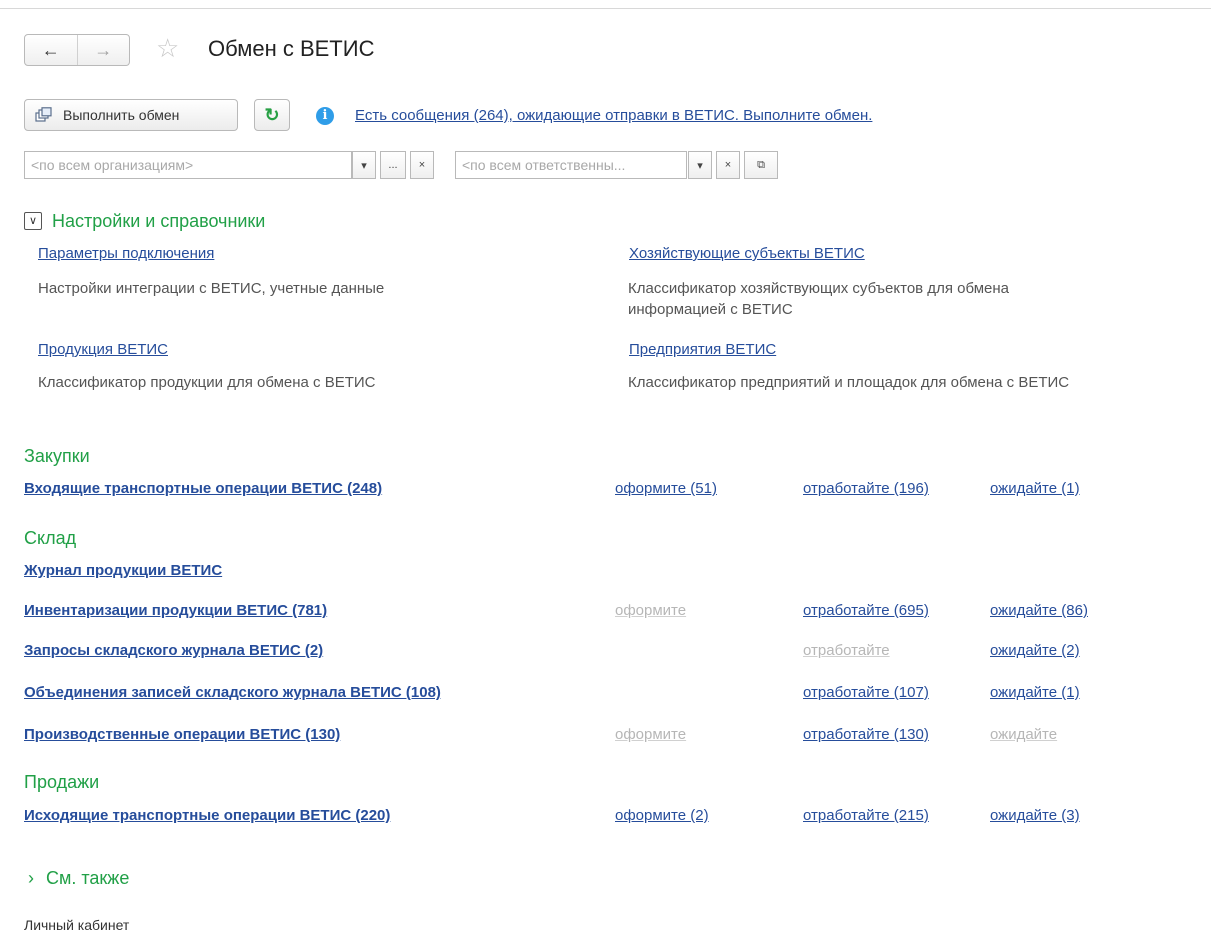 Image resolution: width=1211 pixels, height=937 pixels. Describe the element at coordinates (167, 48) in the screenshot. I see `favorite-star-icon: ☆` at that location.